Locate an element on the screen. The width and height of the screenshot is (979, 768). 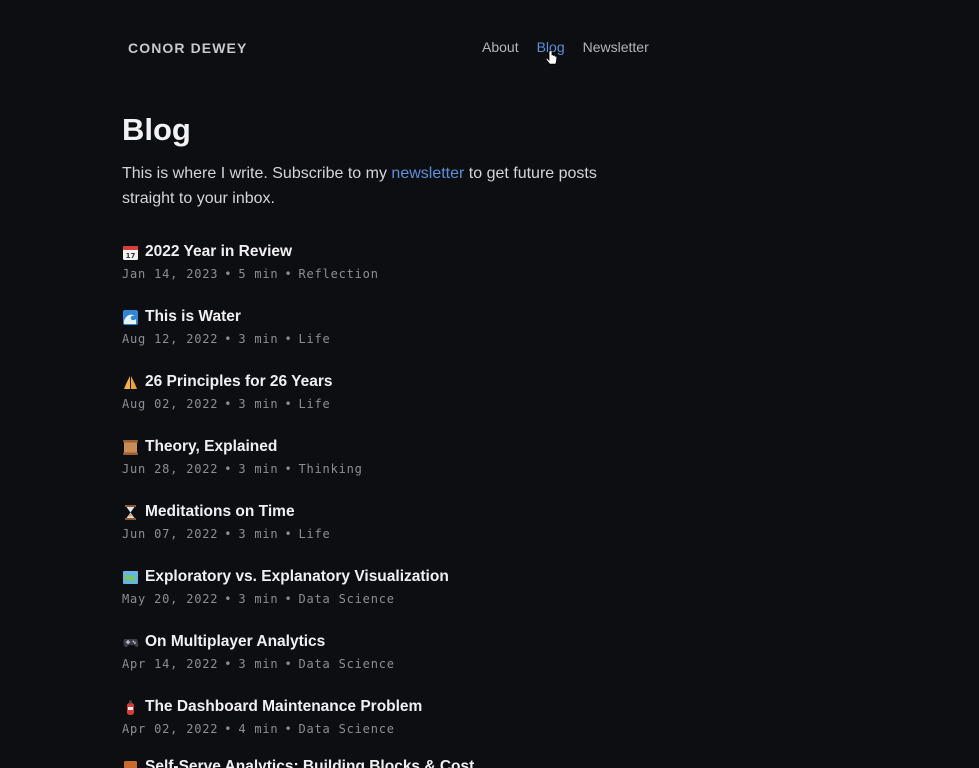
calendar-icon: 17 is located at coordinates (130, 252).